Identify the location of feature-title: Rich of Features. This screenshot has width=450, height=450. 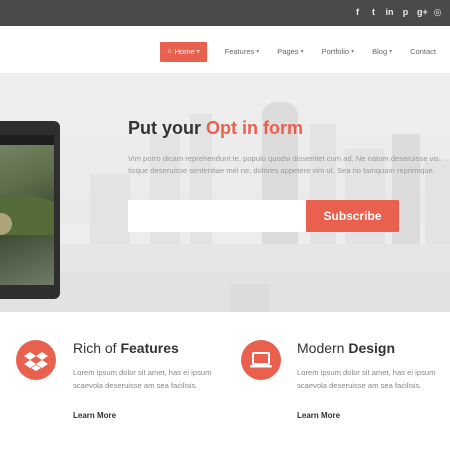
(126, 348).